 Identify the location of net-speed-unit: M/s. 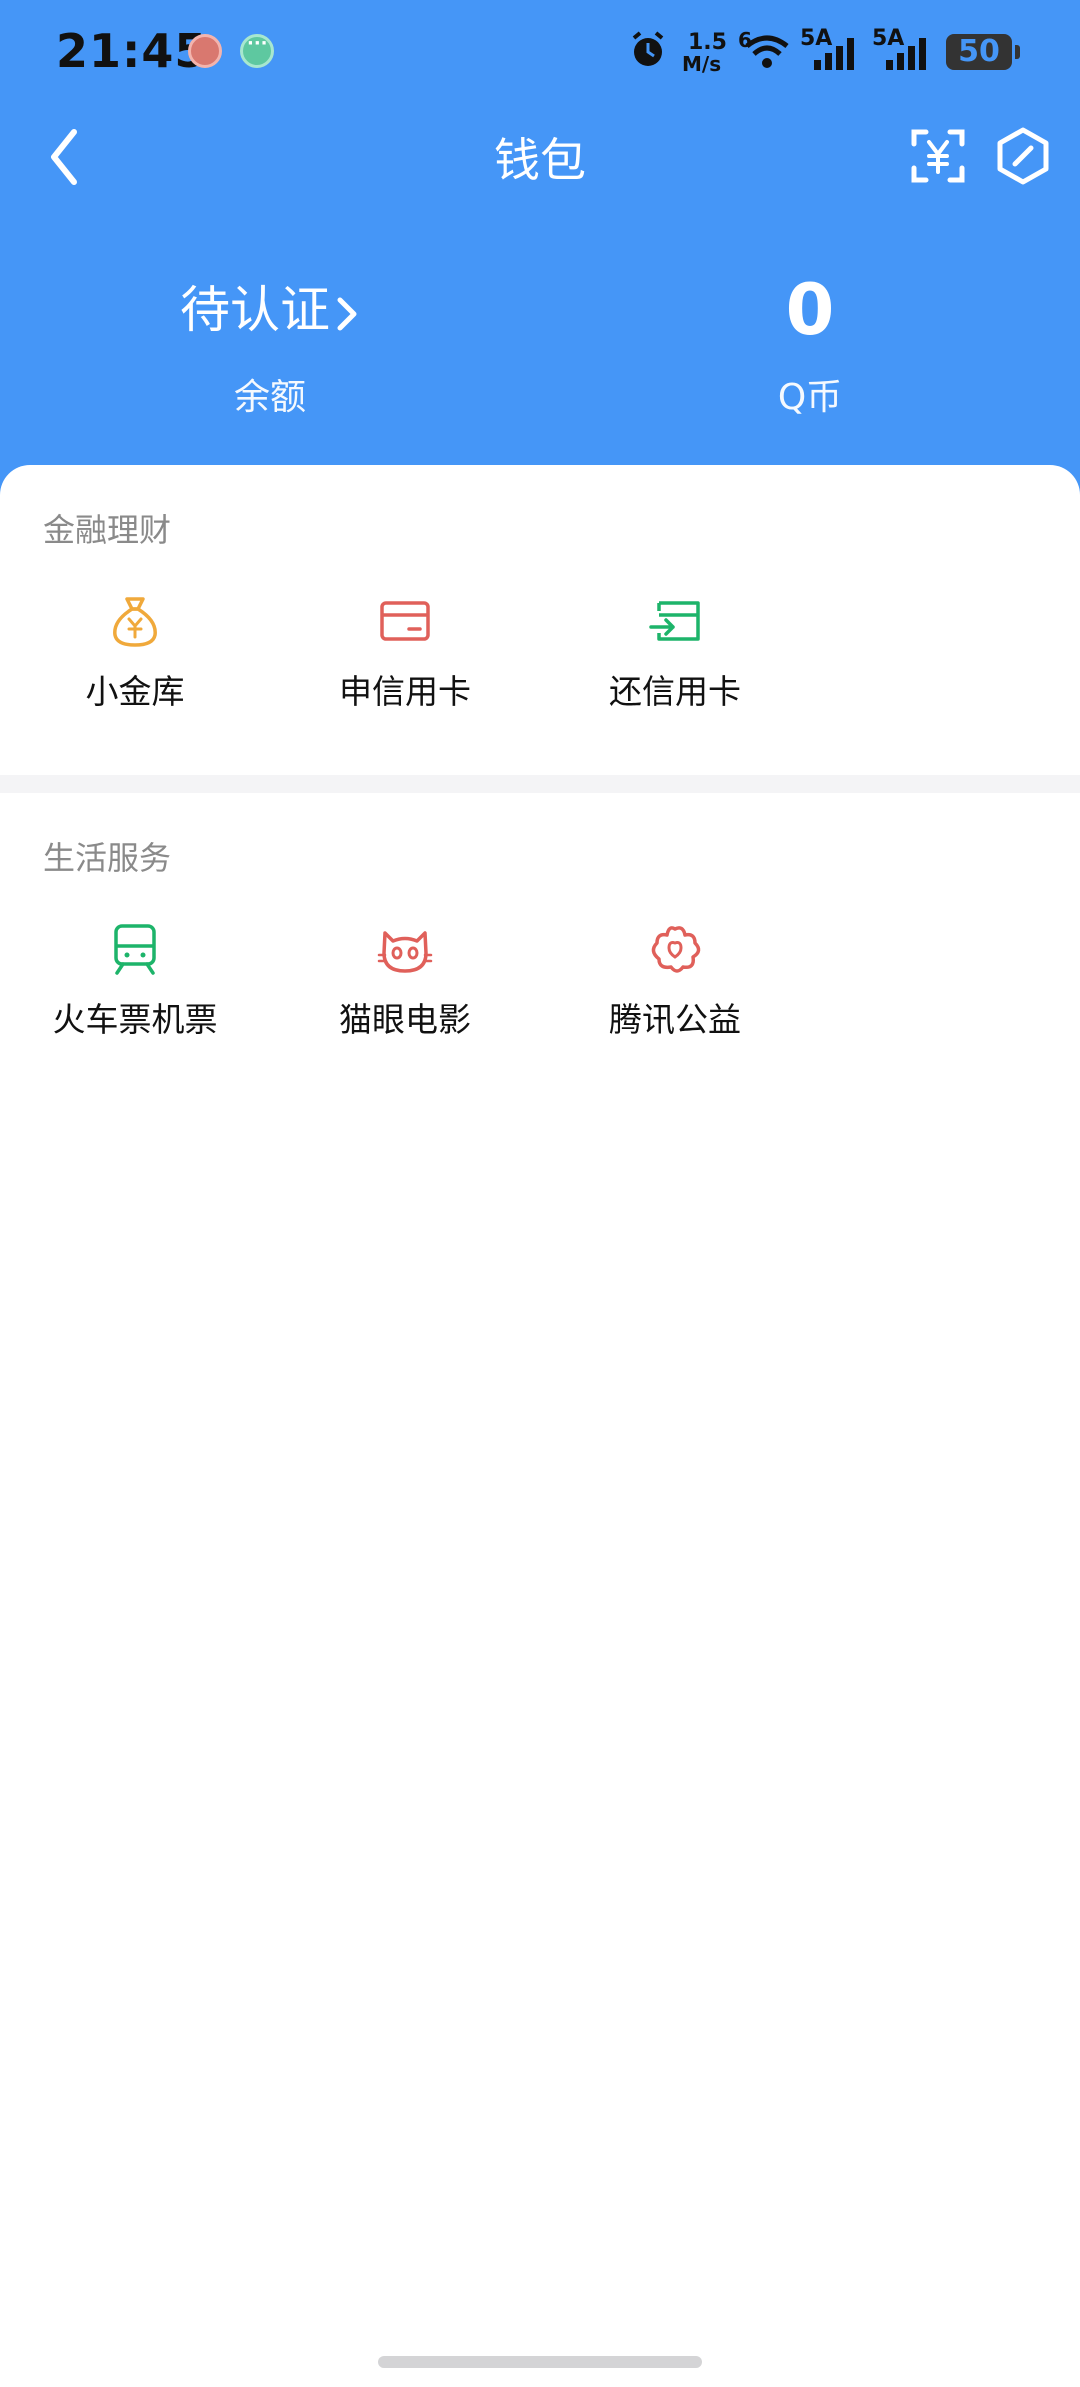
(702, 64).